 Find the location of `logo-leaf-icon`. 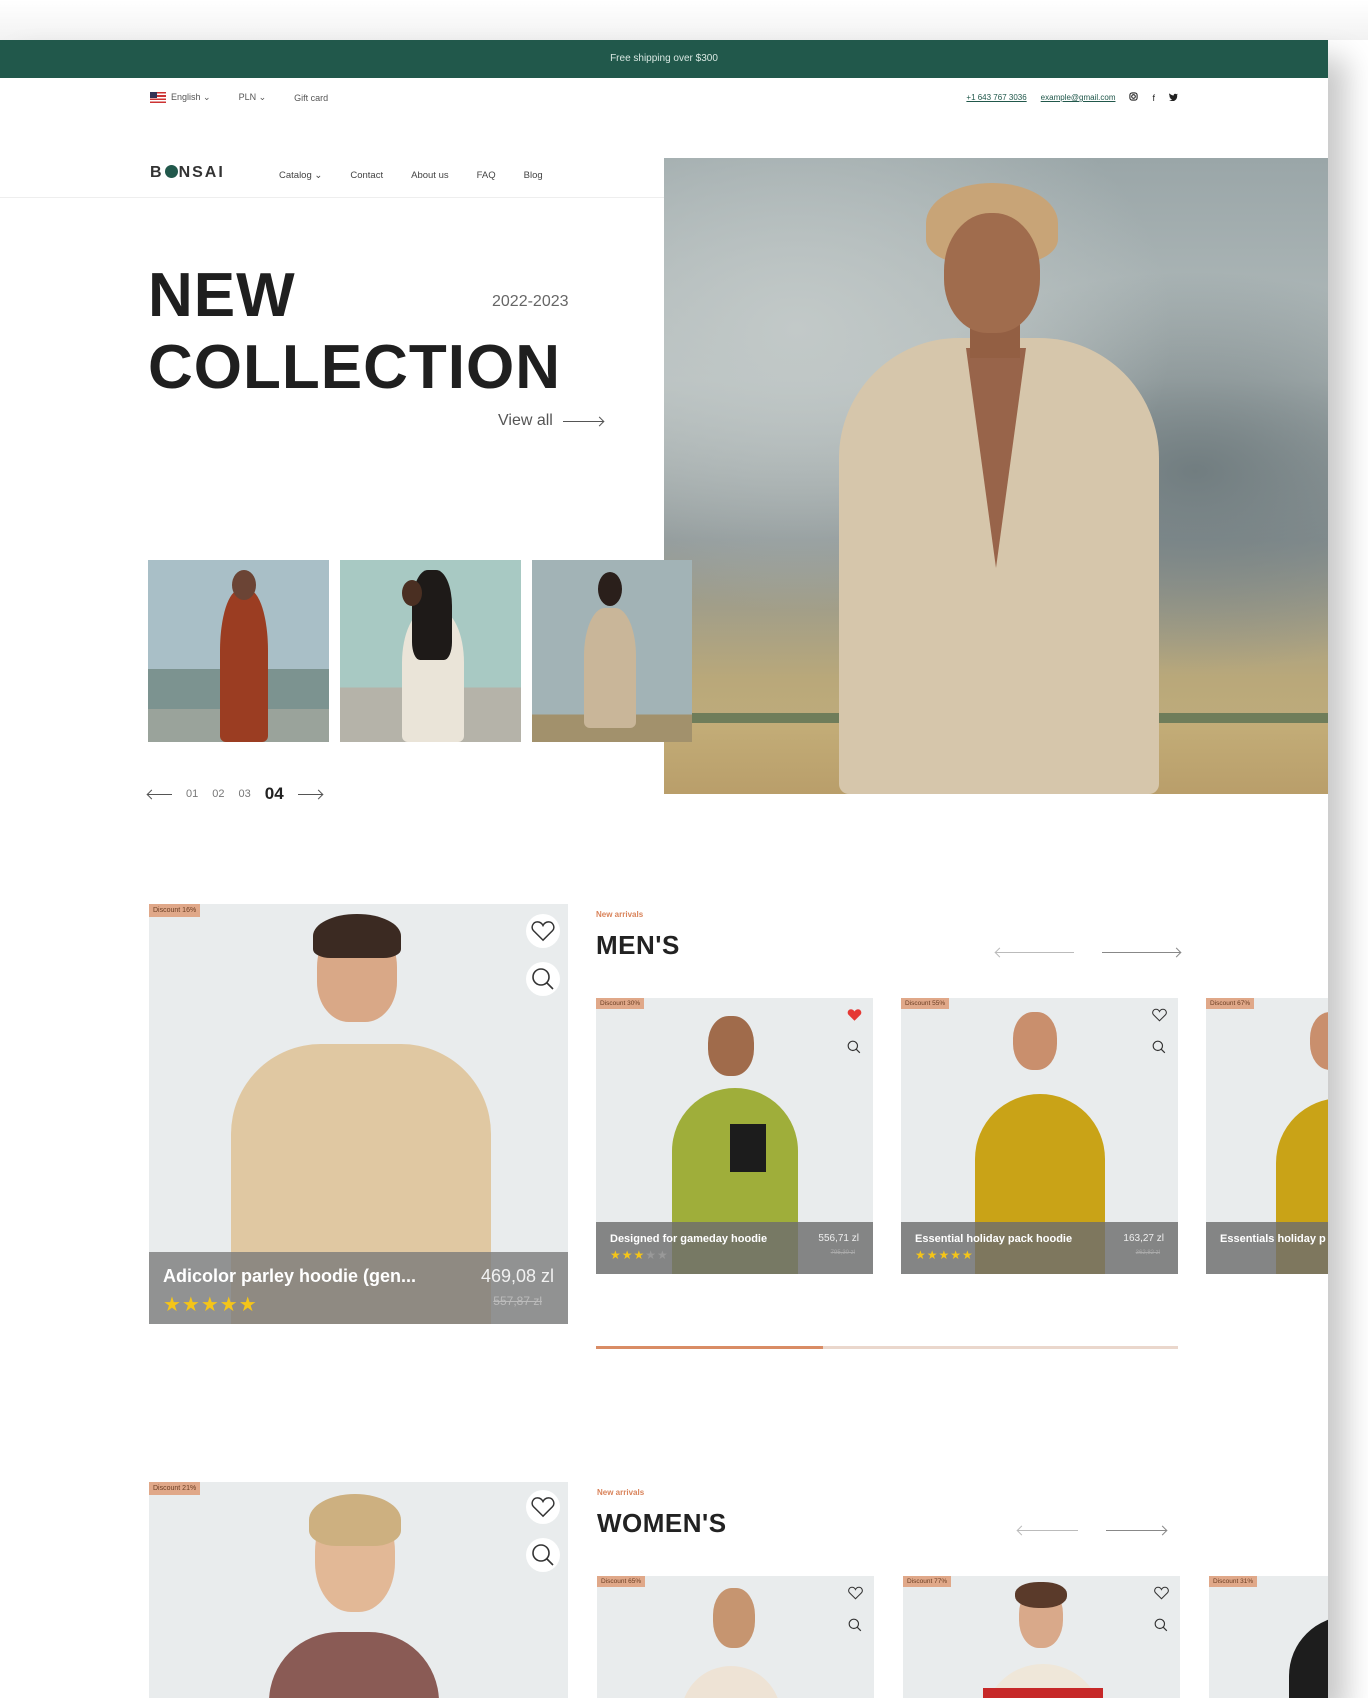

logo-leaf-icon is located at coordinates (171, 171).